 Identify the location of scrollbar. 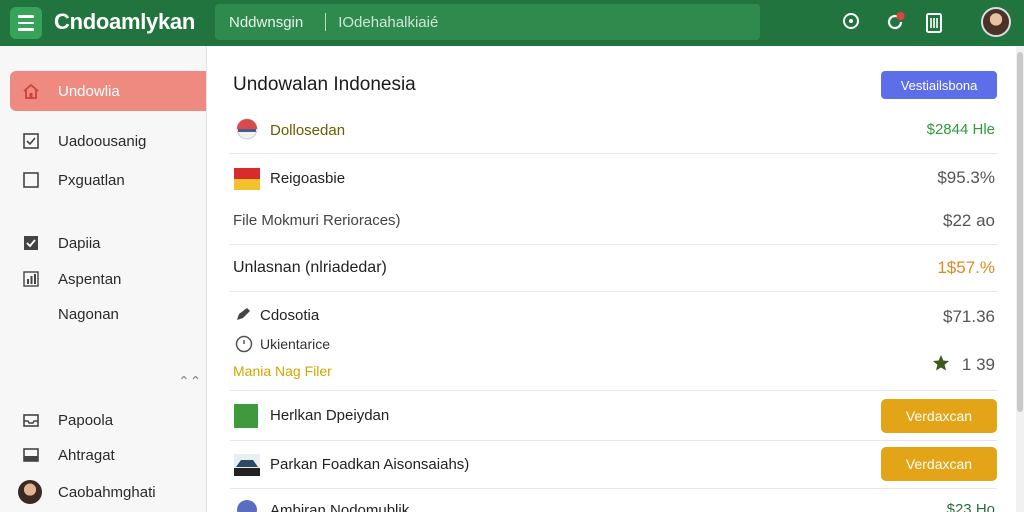
(1020, 279).